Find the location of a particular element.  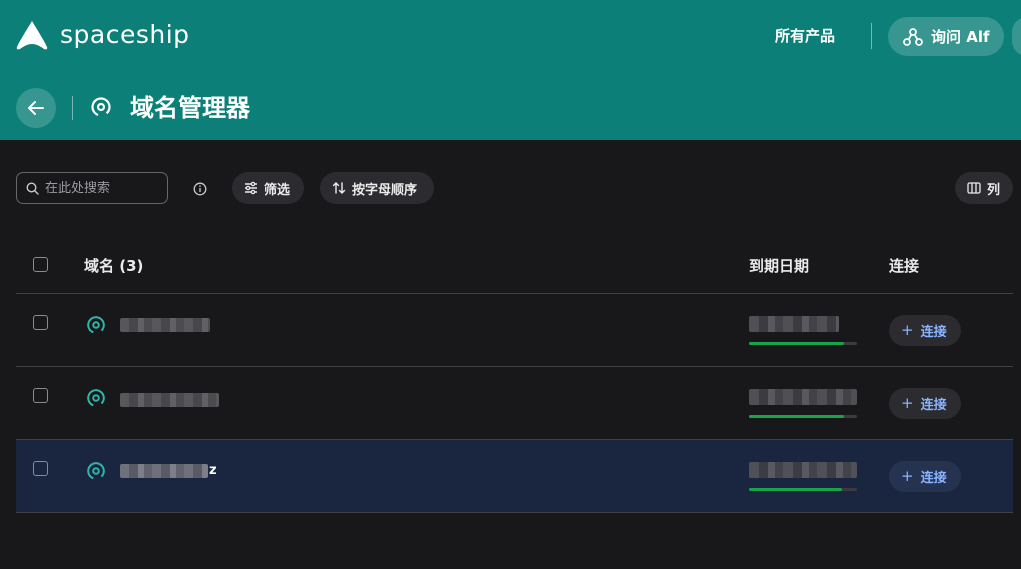

brand-logo: spaceship is located at coordinates (103, 35).